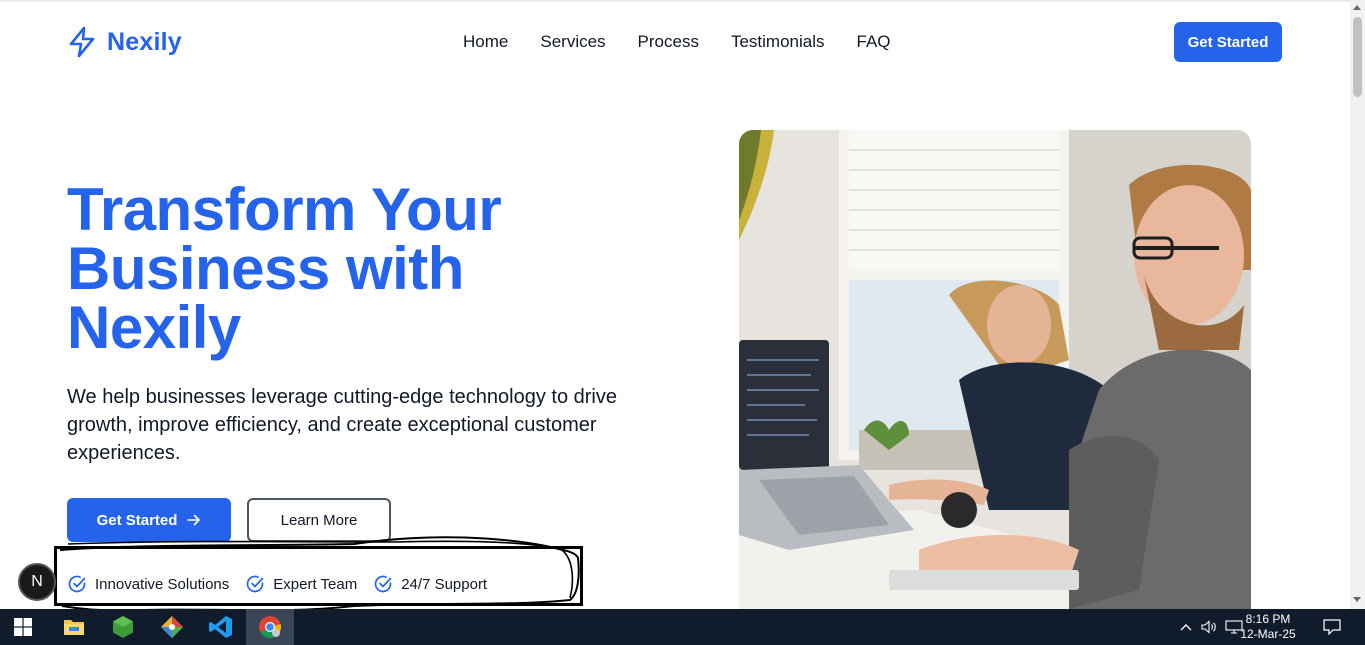 The width and height of the screenshot is (1365, 645). I want to click on chrome-icon, so click(270, 627).